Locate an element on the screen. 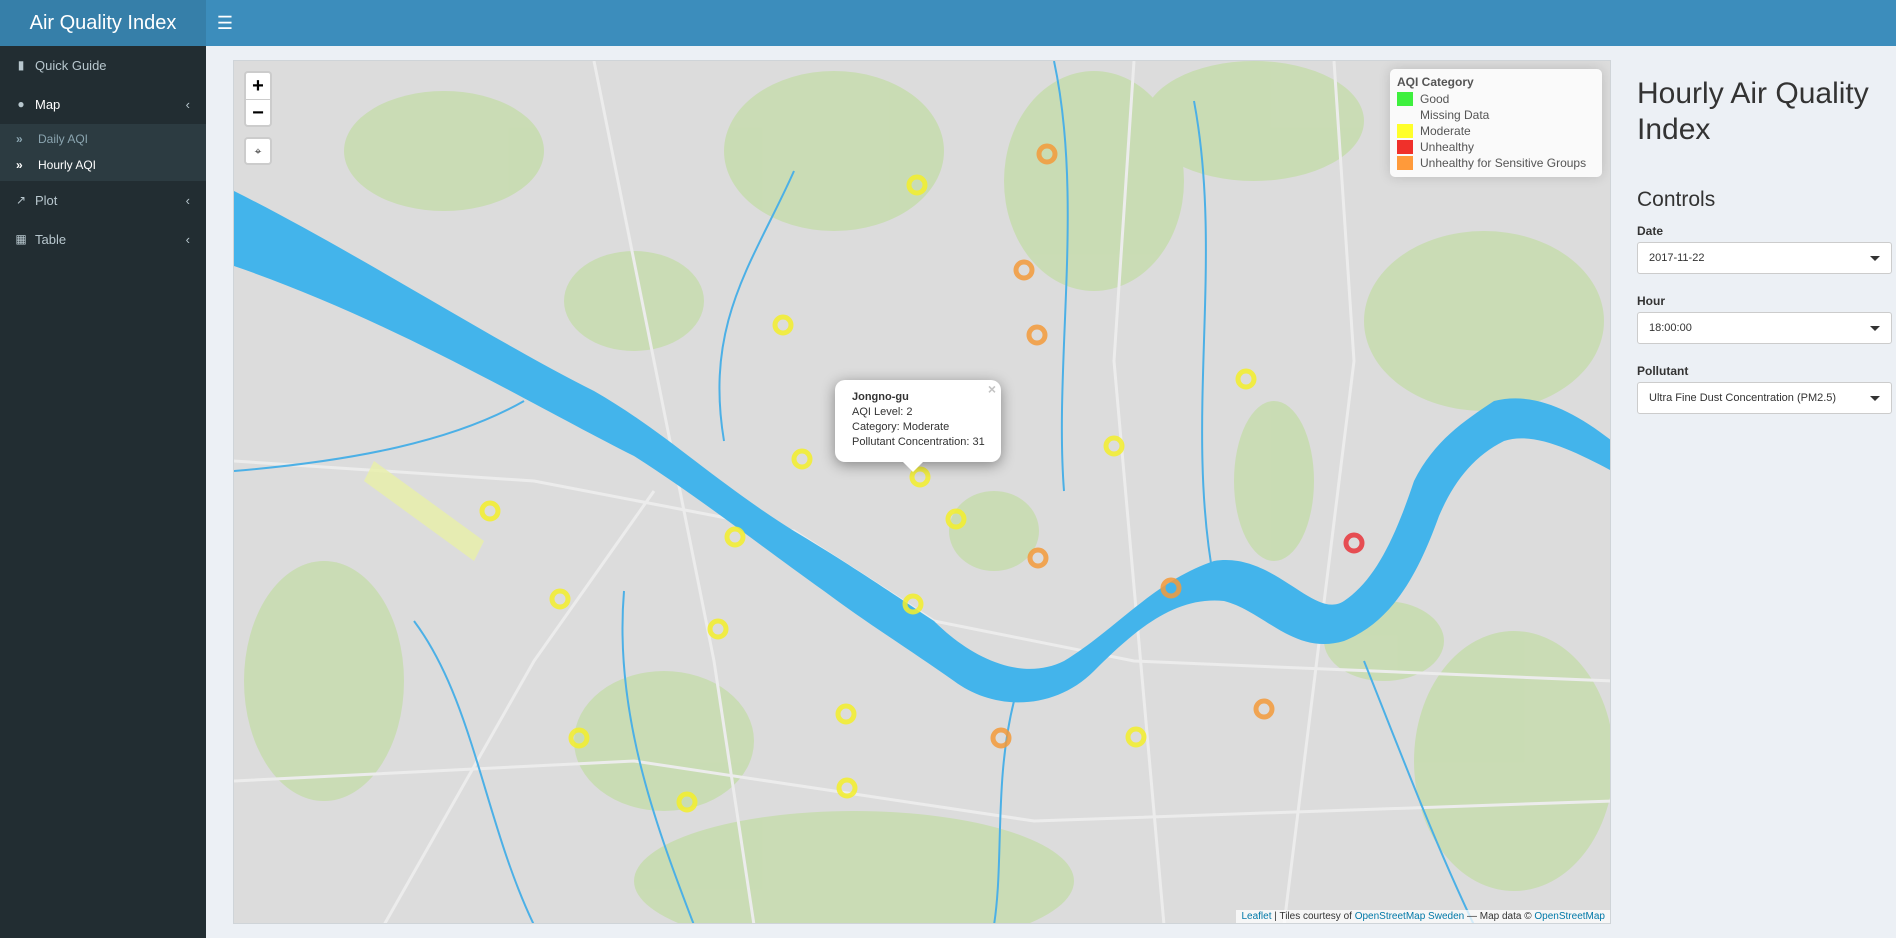 The image size is (1896, 938). page-title: Hourly Air Quality Index is located at coordinates (1753, 111).